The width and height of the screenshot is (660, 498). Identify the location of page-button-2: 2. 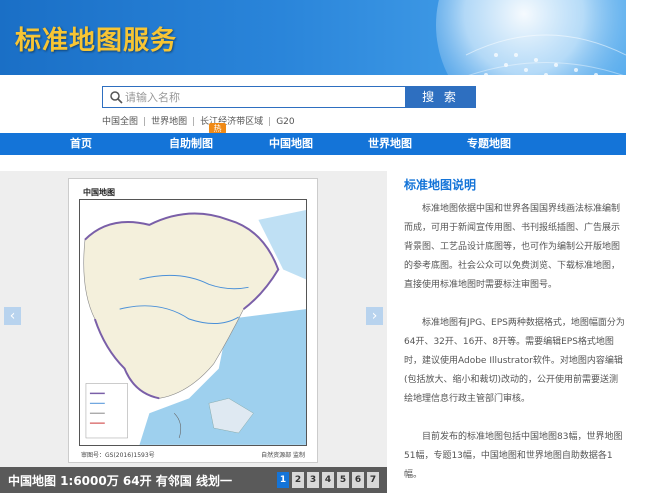
(298, 480).